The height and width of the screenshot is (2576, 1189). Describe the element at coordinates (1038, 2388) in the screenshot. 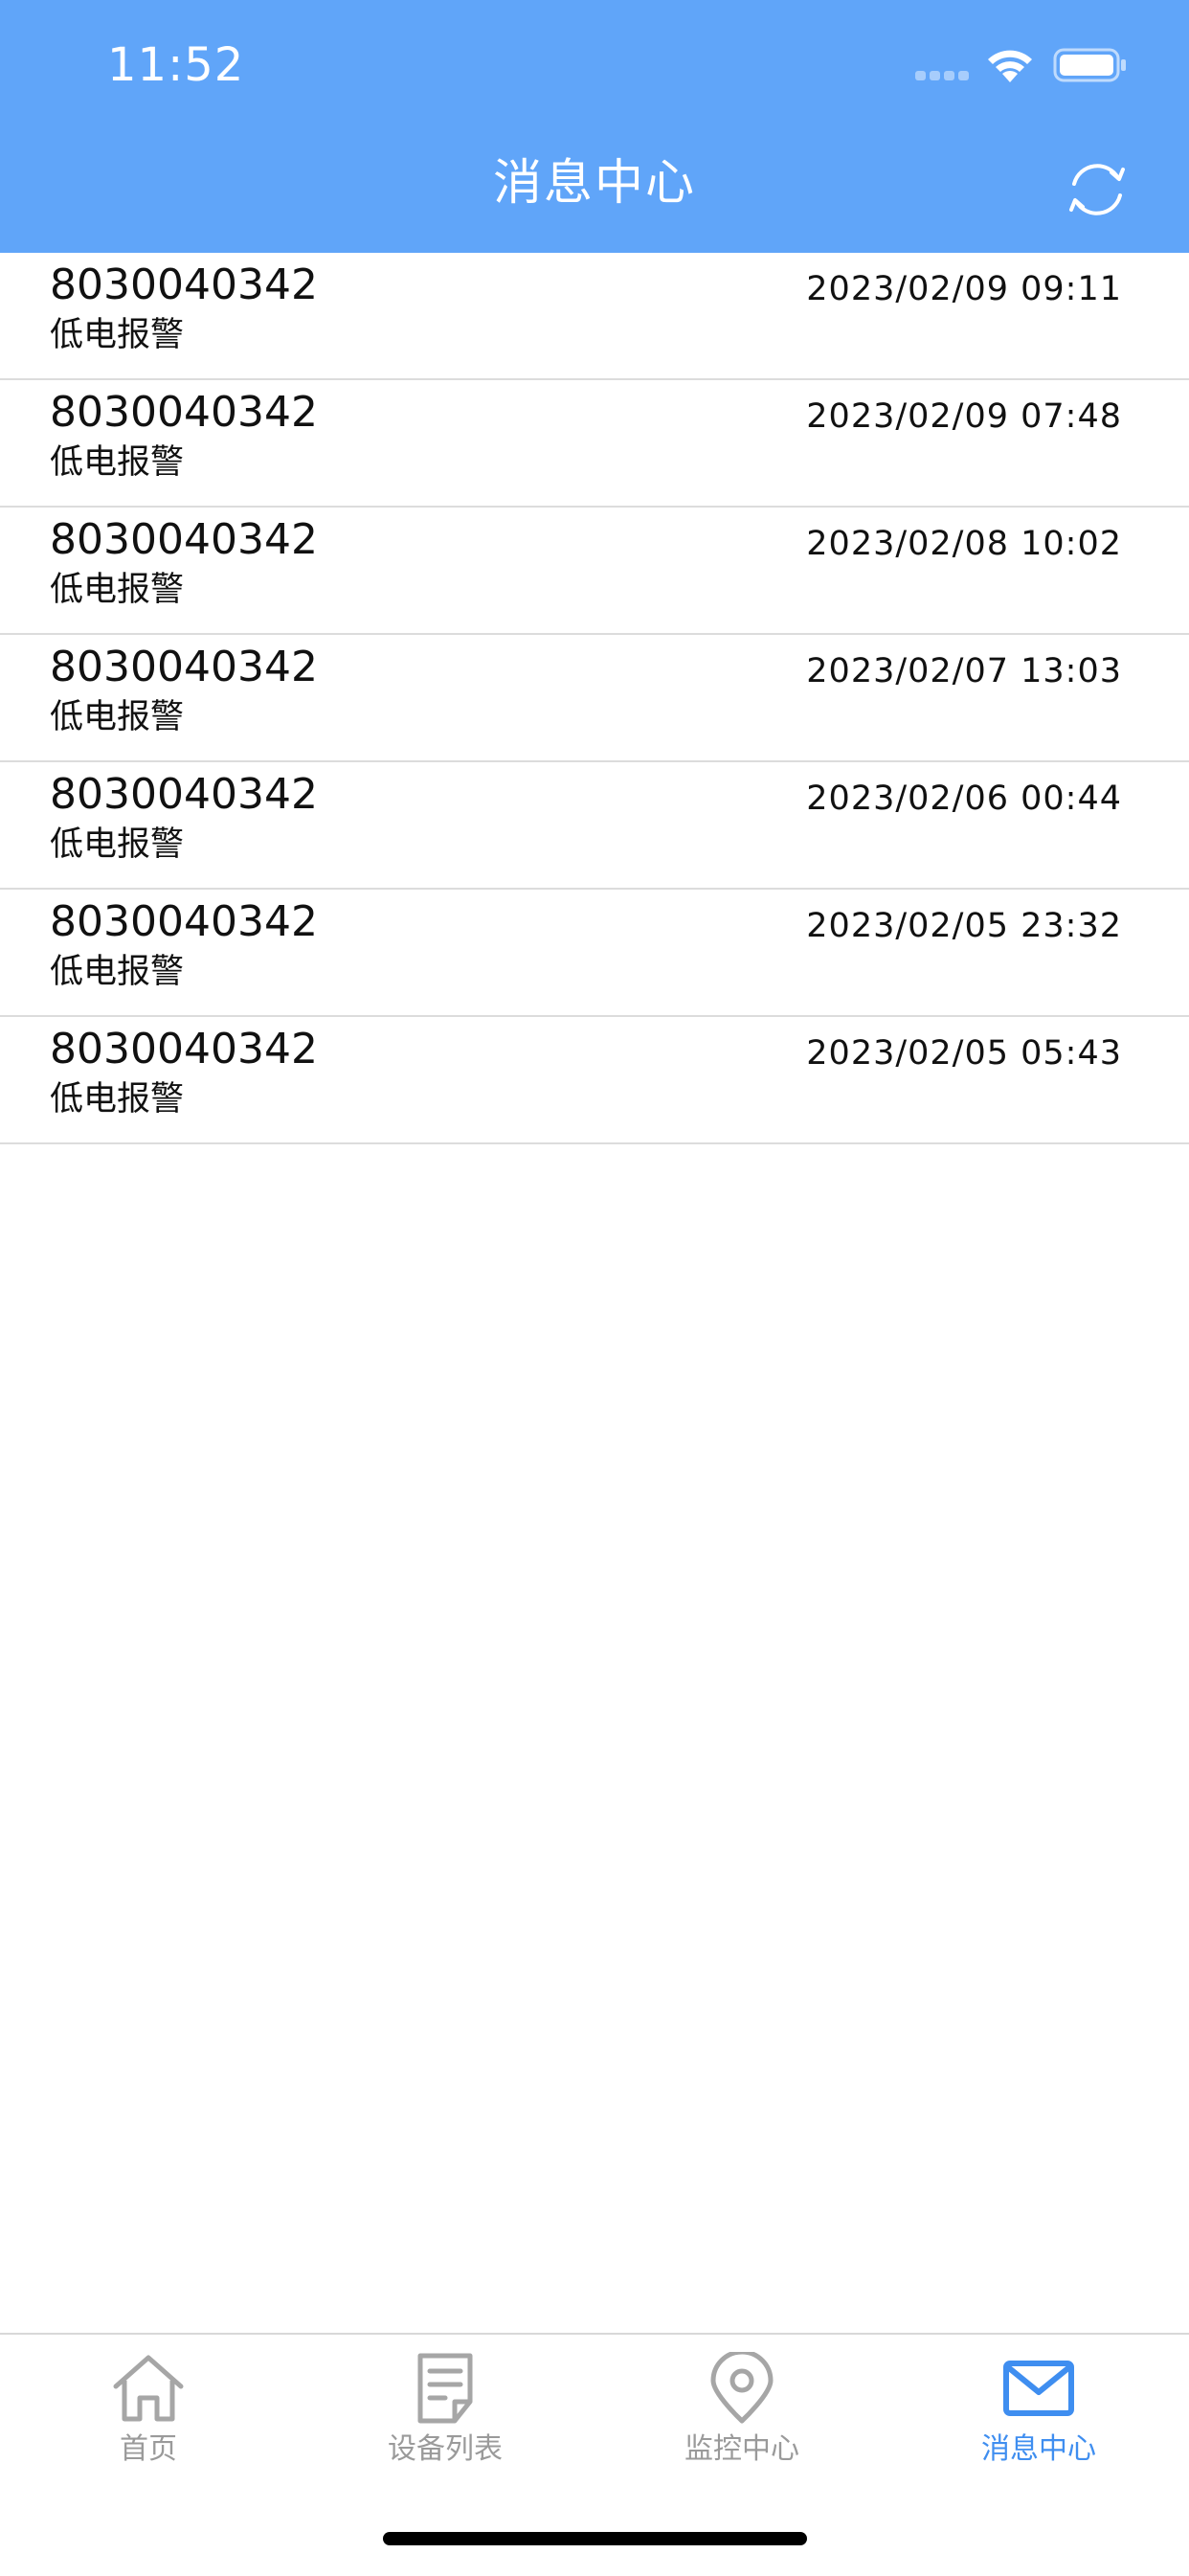

I see `mail-icon` at that location.